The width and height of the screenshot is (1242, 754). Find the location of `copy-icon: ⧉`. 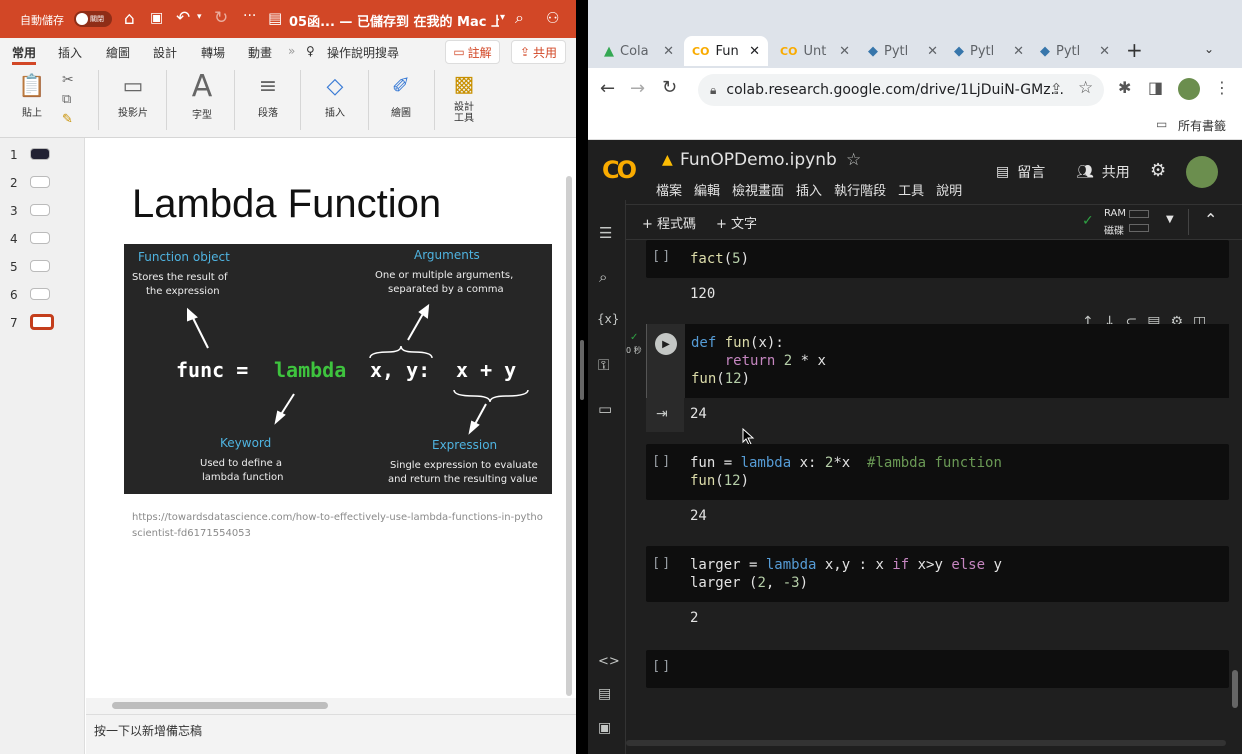

copy-icon: ⧉ is located at coordinates (66, 99).